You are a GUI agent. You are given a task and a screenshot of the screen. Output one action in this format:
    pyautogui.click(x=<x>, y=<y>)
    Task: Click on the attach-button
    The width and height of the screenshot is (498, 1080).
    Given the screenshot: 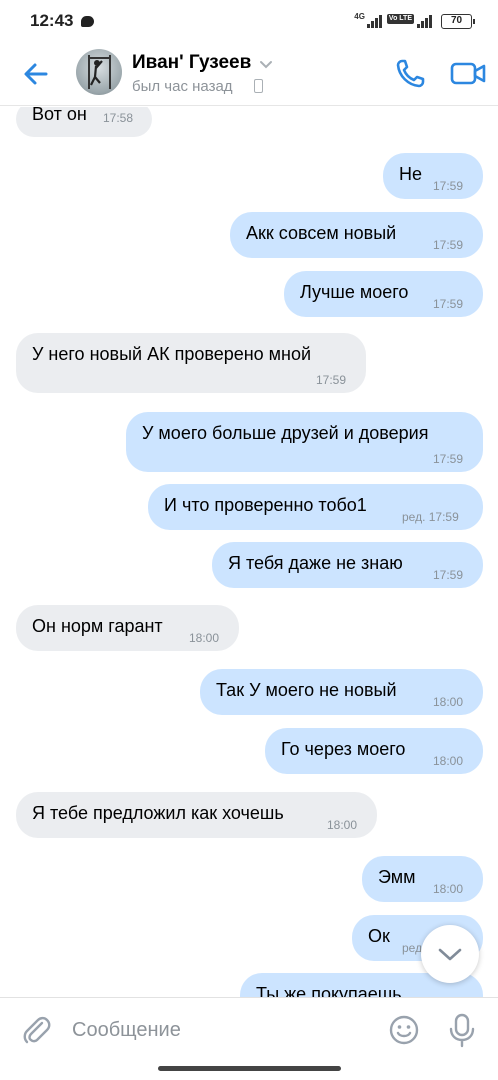 What is the action you would take?
    pyautogui.click(x=36, y=1030)
    